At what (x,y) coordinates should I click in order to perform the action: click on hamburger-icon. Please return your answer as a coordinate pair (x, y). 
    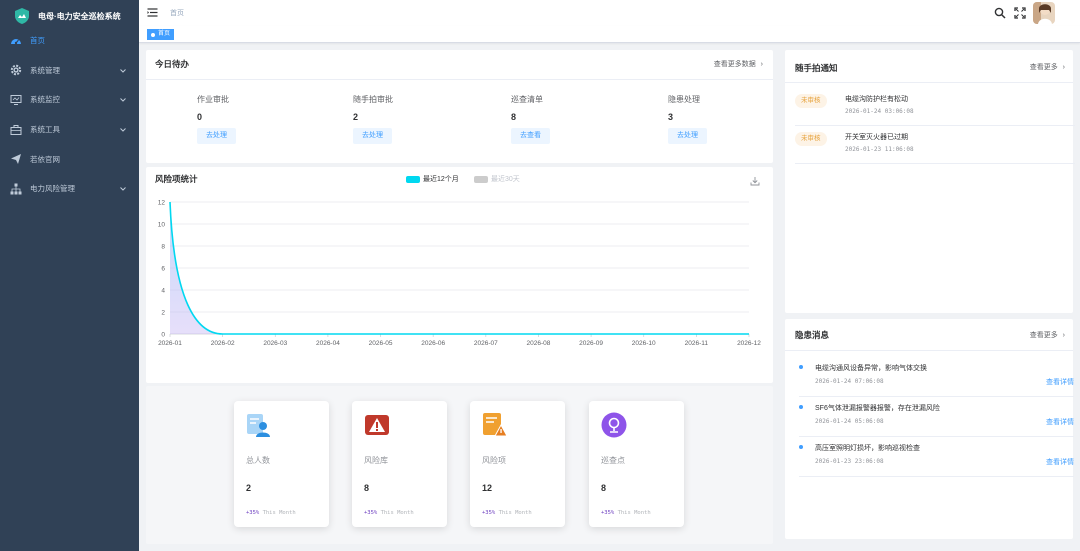
    Looking at the image, I should click on (152, 12).